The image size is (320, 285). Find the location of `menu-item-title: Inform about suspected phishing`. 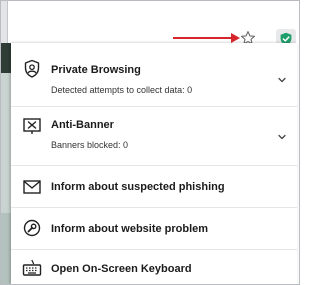

menu-item-title: Inform about suspected phishing is located at coordinates (138, 187).